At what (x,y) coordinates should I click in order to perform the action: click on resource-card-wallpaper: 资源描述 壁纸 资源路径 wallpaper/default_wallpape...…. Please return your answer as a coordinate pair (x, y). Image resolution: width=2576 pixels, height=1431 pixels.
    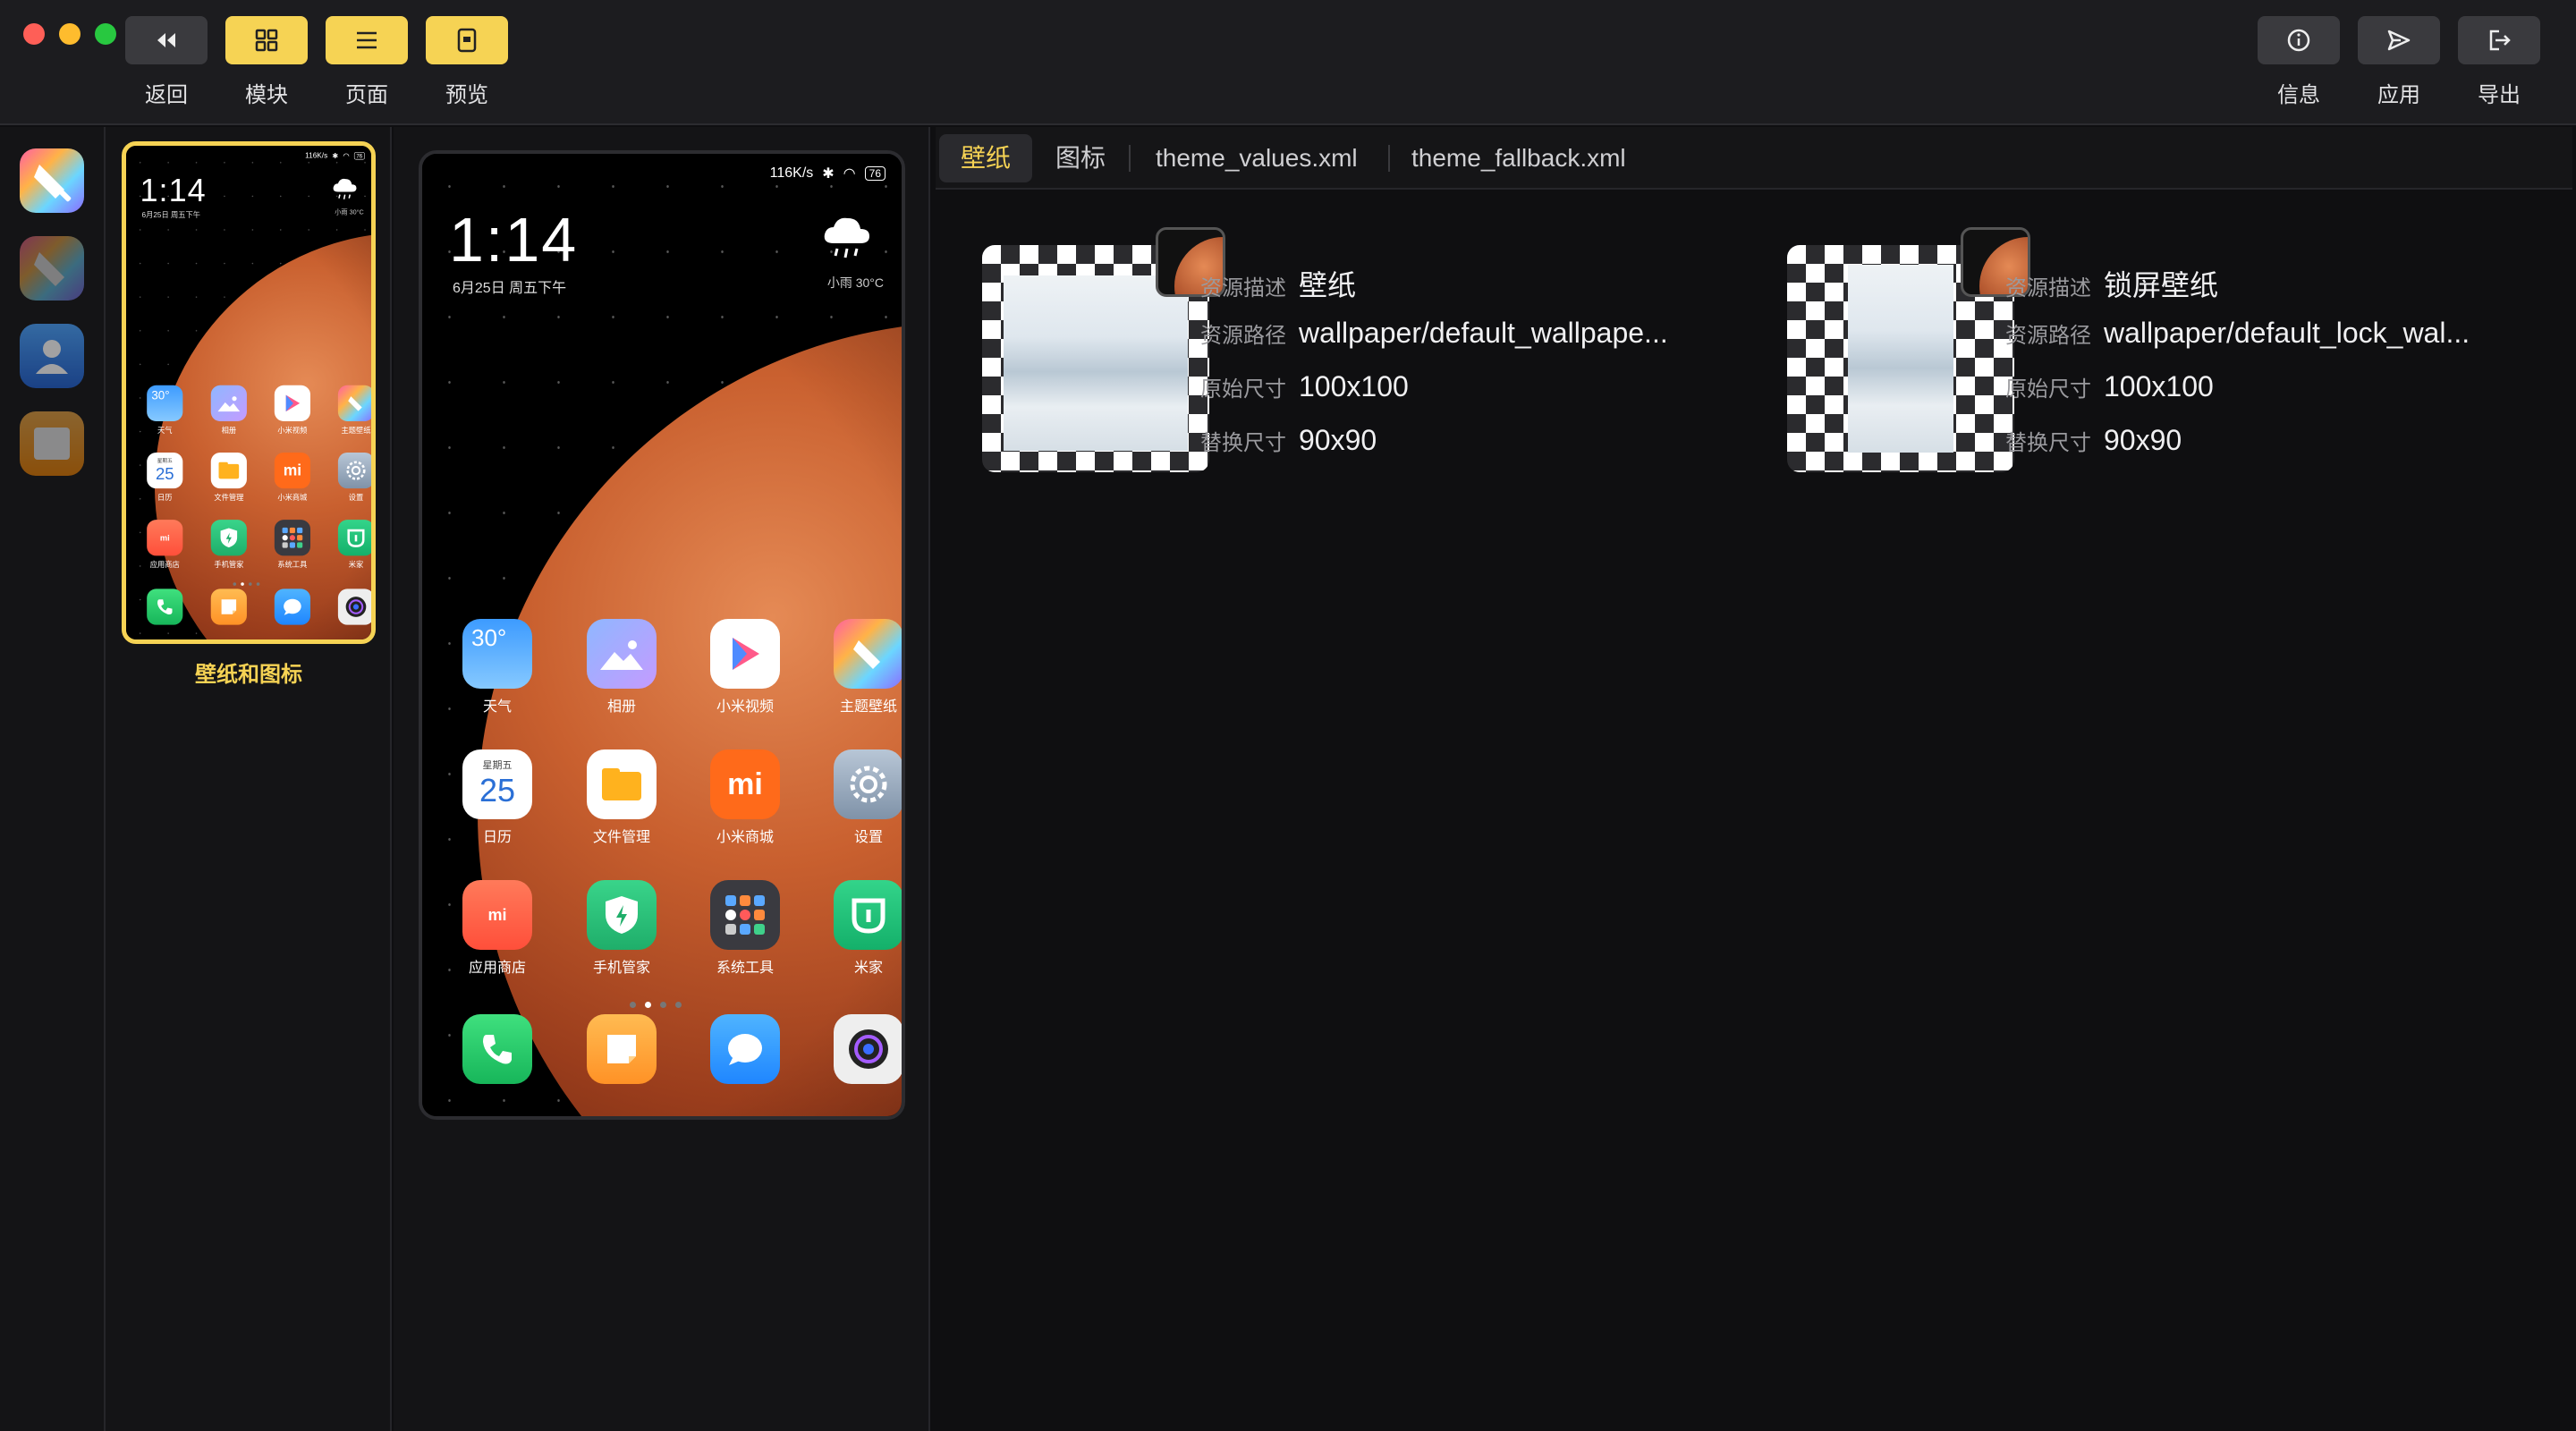
    Looking at the image, I should click on (1316, 350).